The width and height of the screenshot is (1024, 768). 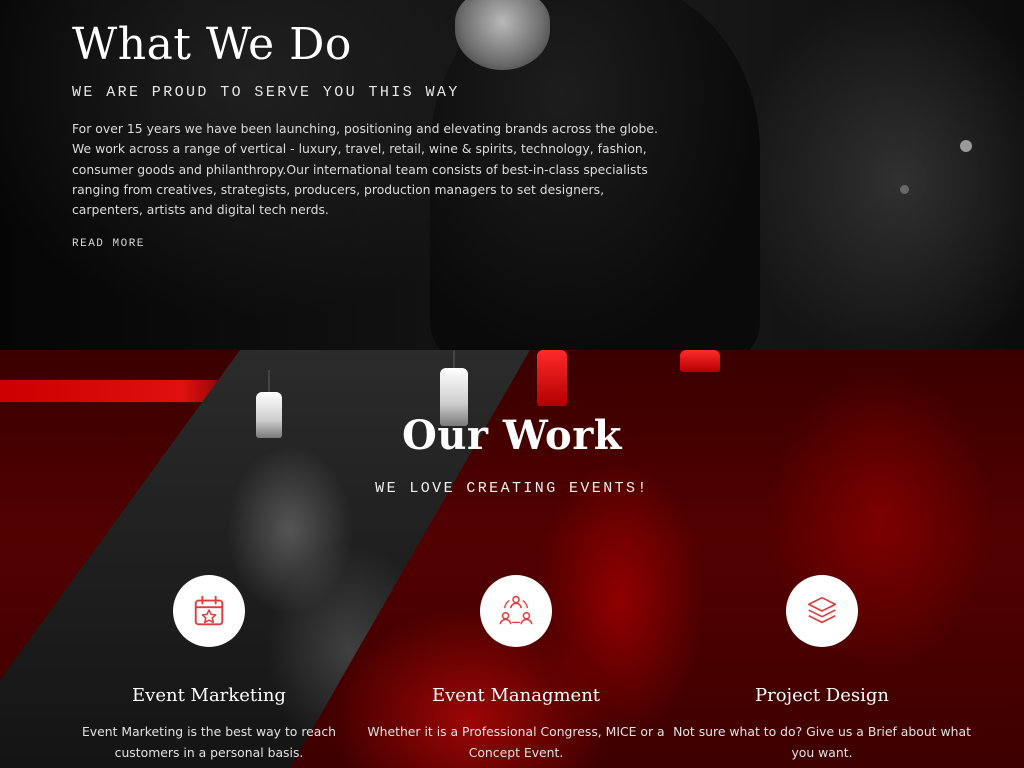 I want to click on team-cycle-icon, so click(x=516, y=610).